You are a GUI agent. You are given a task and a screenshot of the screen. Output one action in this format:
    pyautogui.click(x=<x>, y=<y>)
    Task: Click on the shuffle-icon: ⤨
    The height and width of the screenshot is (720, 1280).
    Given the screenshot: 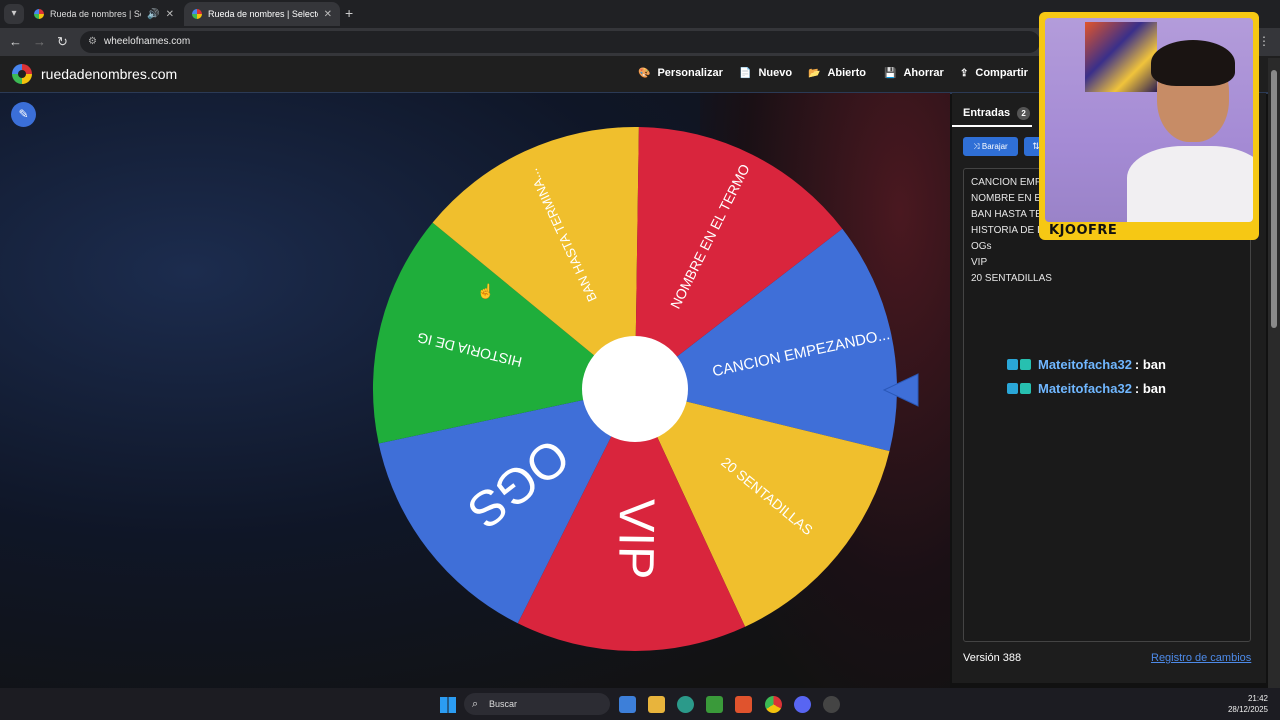 What is the action you would take?
    pyautogui.click(x=976, y=146)
    